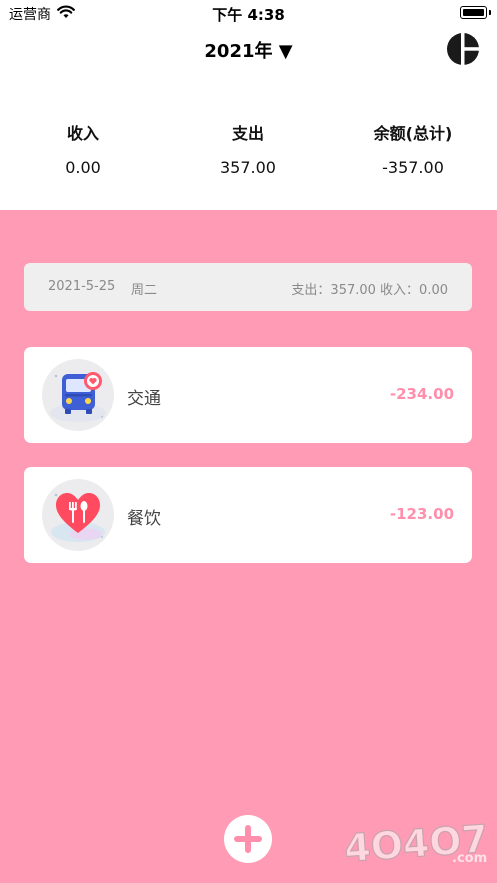  I want to click on expense-summary: 支出 357.00, so click(248, 148).